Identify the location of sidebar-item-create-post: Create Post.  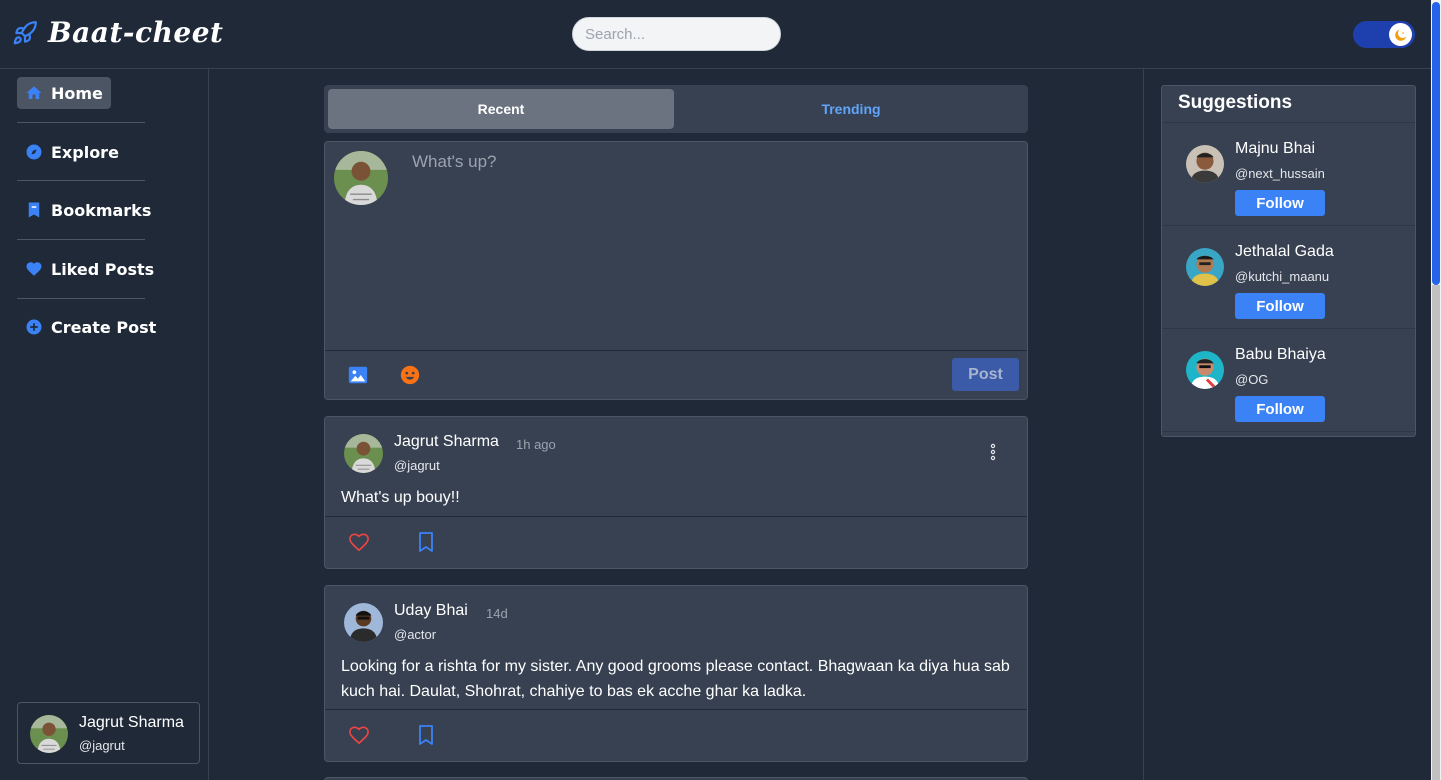
(90, 327).